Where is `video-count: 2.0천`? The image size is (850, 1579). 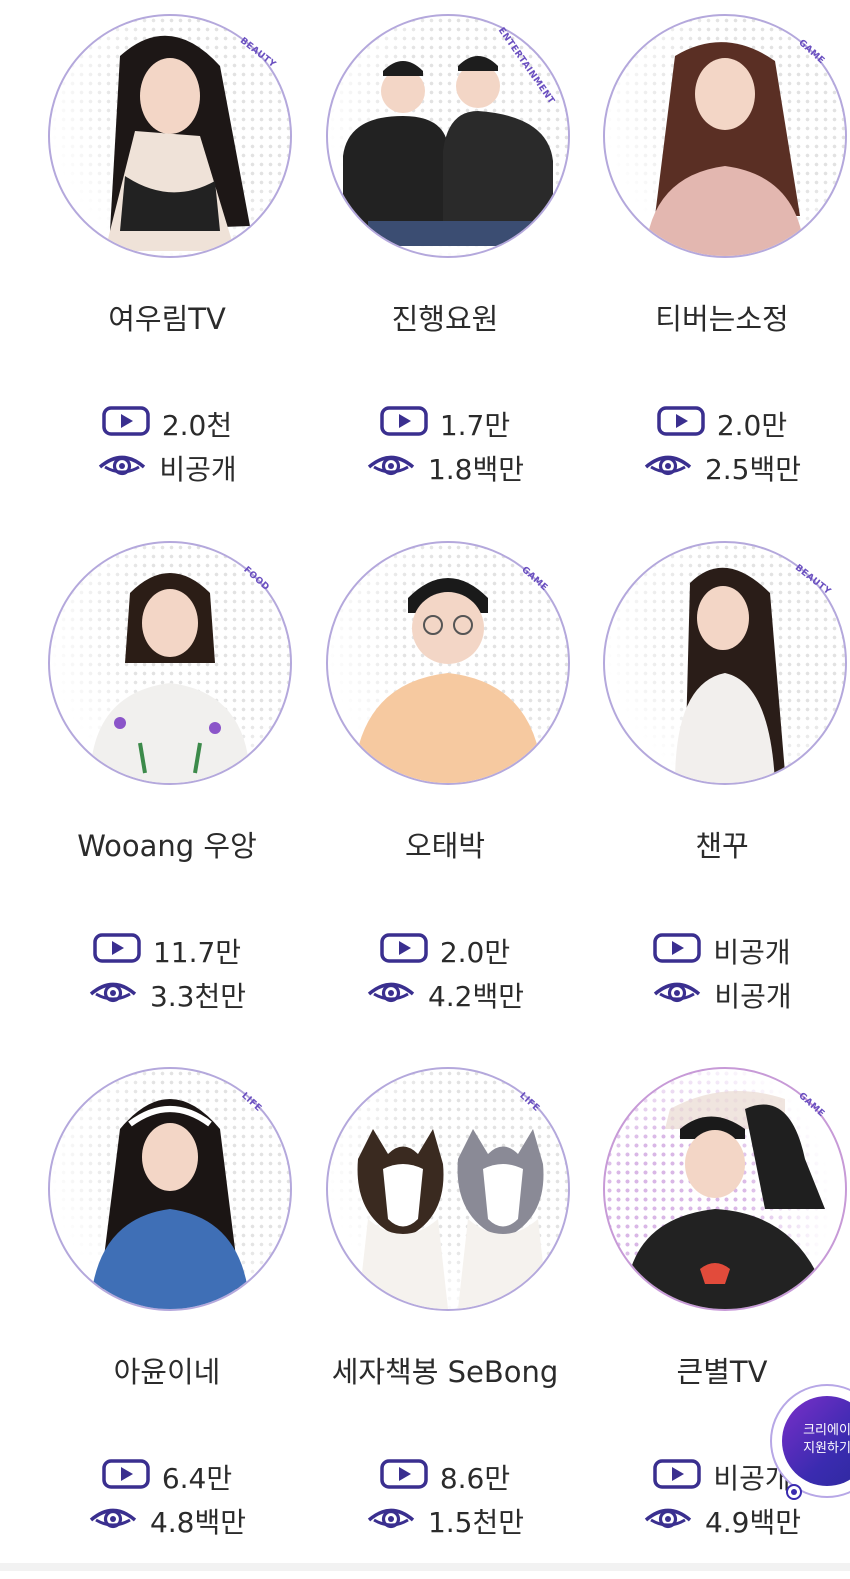
video-count: 2.0천 is located at coordinates (167, 424).